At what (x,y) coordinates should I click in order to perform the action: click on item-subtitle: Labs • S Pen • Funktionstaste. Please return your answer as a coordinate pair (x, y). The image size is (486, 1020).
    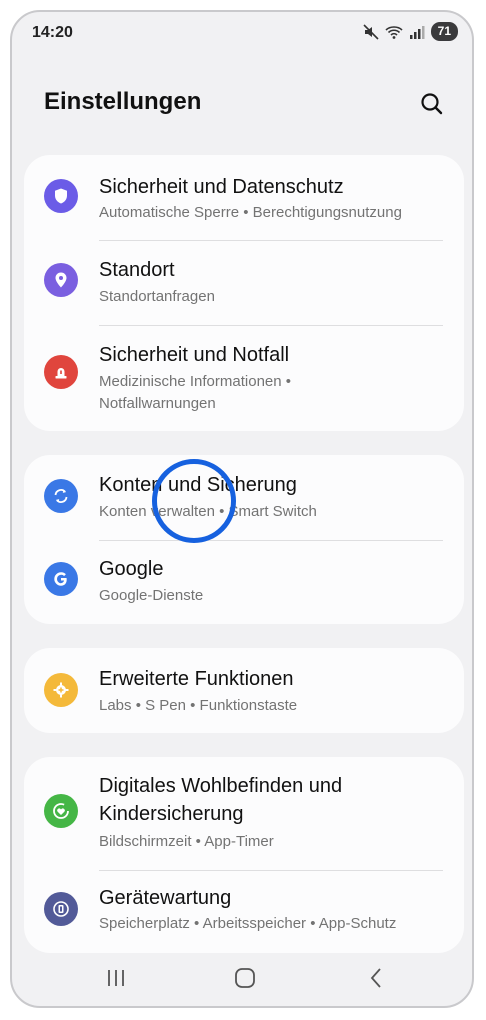
    Looking at the image, I should click on (198, 705).